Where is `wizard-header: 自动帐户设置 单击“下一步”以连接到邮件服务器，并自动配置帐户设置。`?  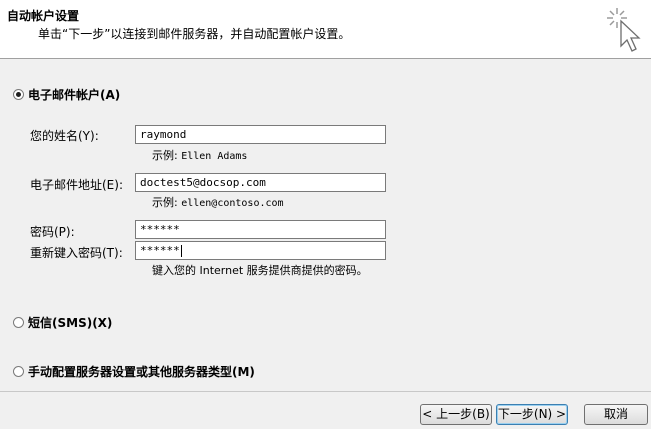 wizard-header: 自动帐户设置 单击“下一步”以连接到邮件服务器，并自动配置帐户设置。 is located at coordinates (325, 29).